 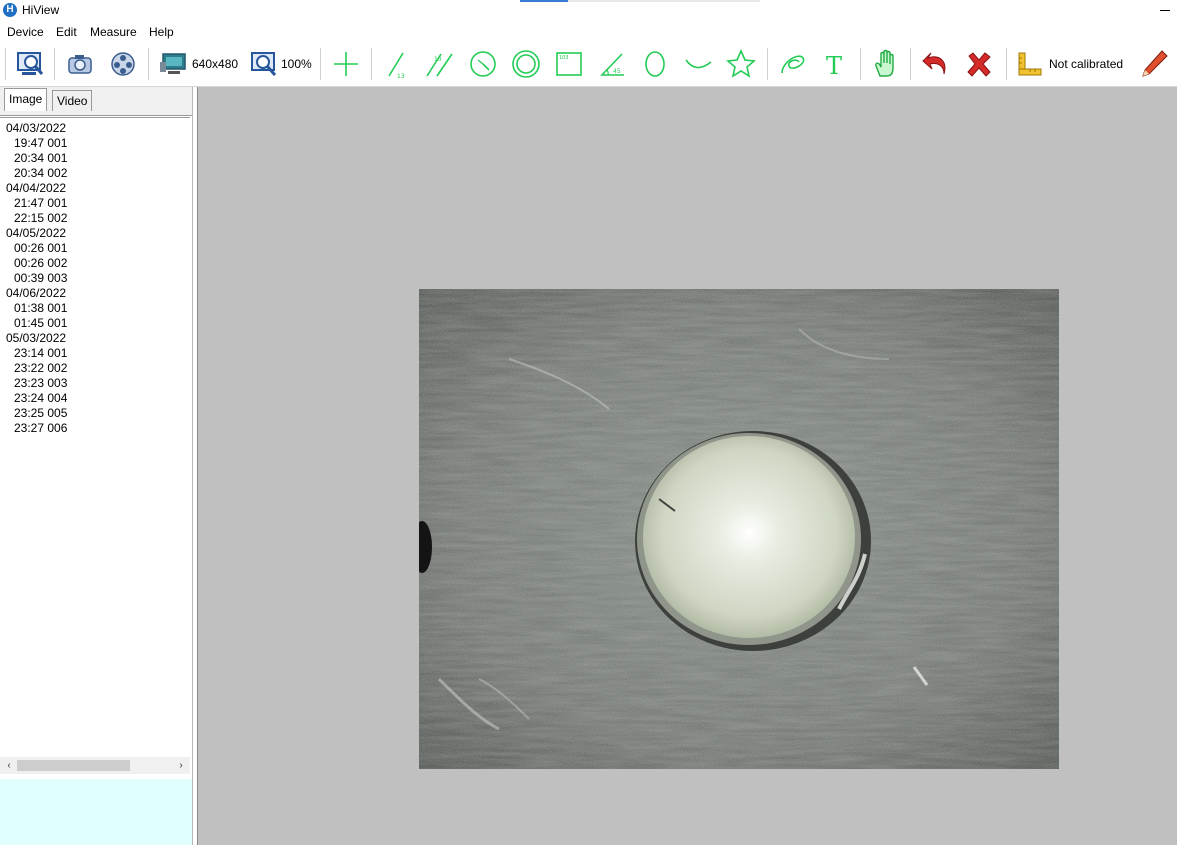 I want to click on concentric-circles-icon, so click(x=526, y=64).